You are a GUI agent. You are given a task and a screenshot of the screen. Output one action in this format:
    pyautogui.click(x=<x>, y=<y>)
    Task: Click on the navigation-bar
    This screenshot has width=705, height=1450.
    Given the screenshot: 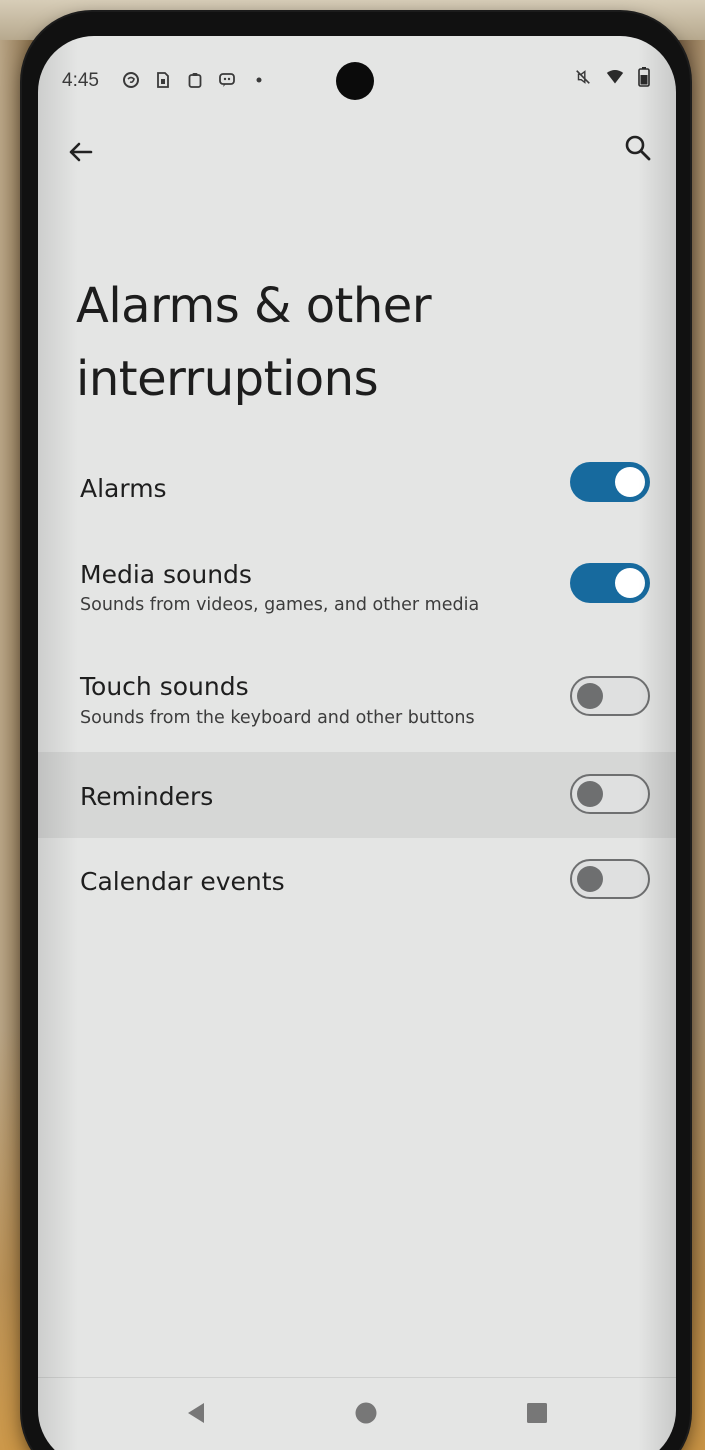 What is the action you would take?
    pyautogui.click(x=357, y=1413)
    